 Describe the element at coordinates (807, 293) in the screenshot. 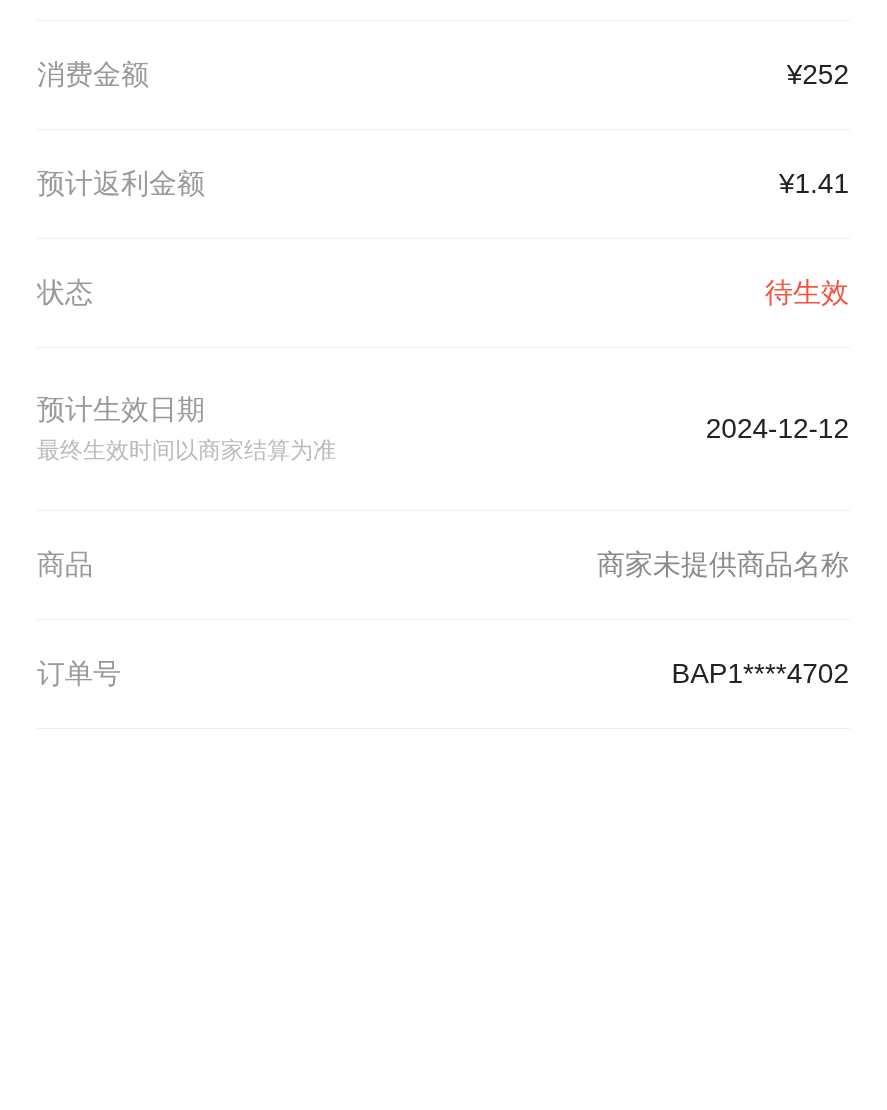

I see `field-value: 待生效` at that location.